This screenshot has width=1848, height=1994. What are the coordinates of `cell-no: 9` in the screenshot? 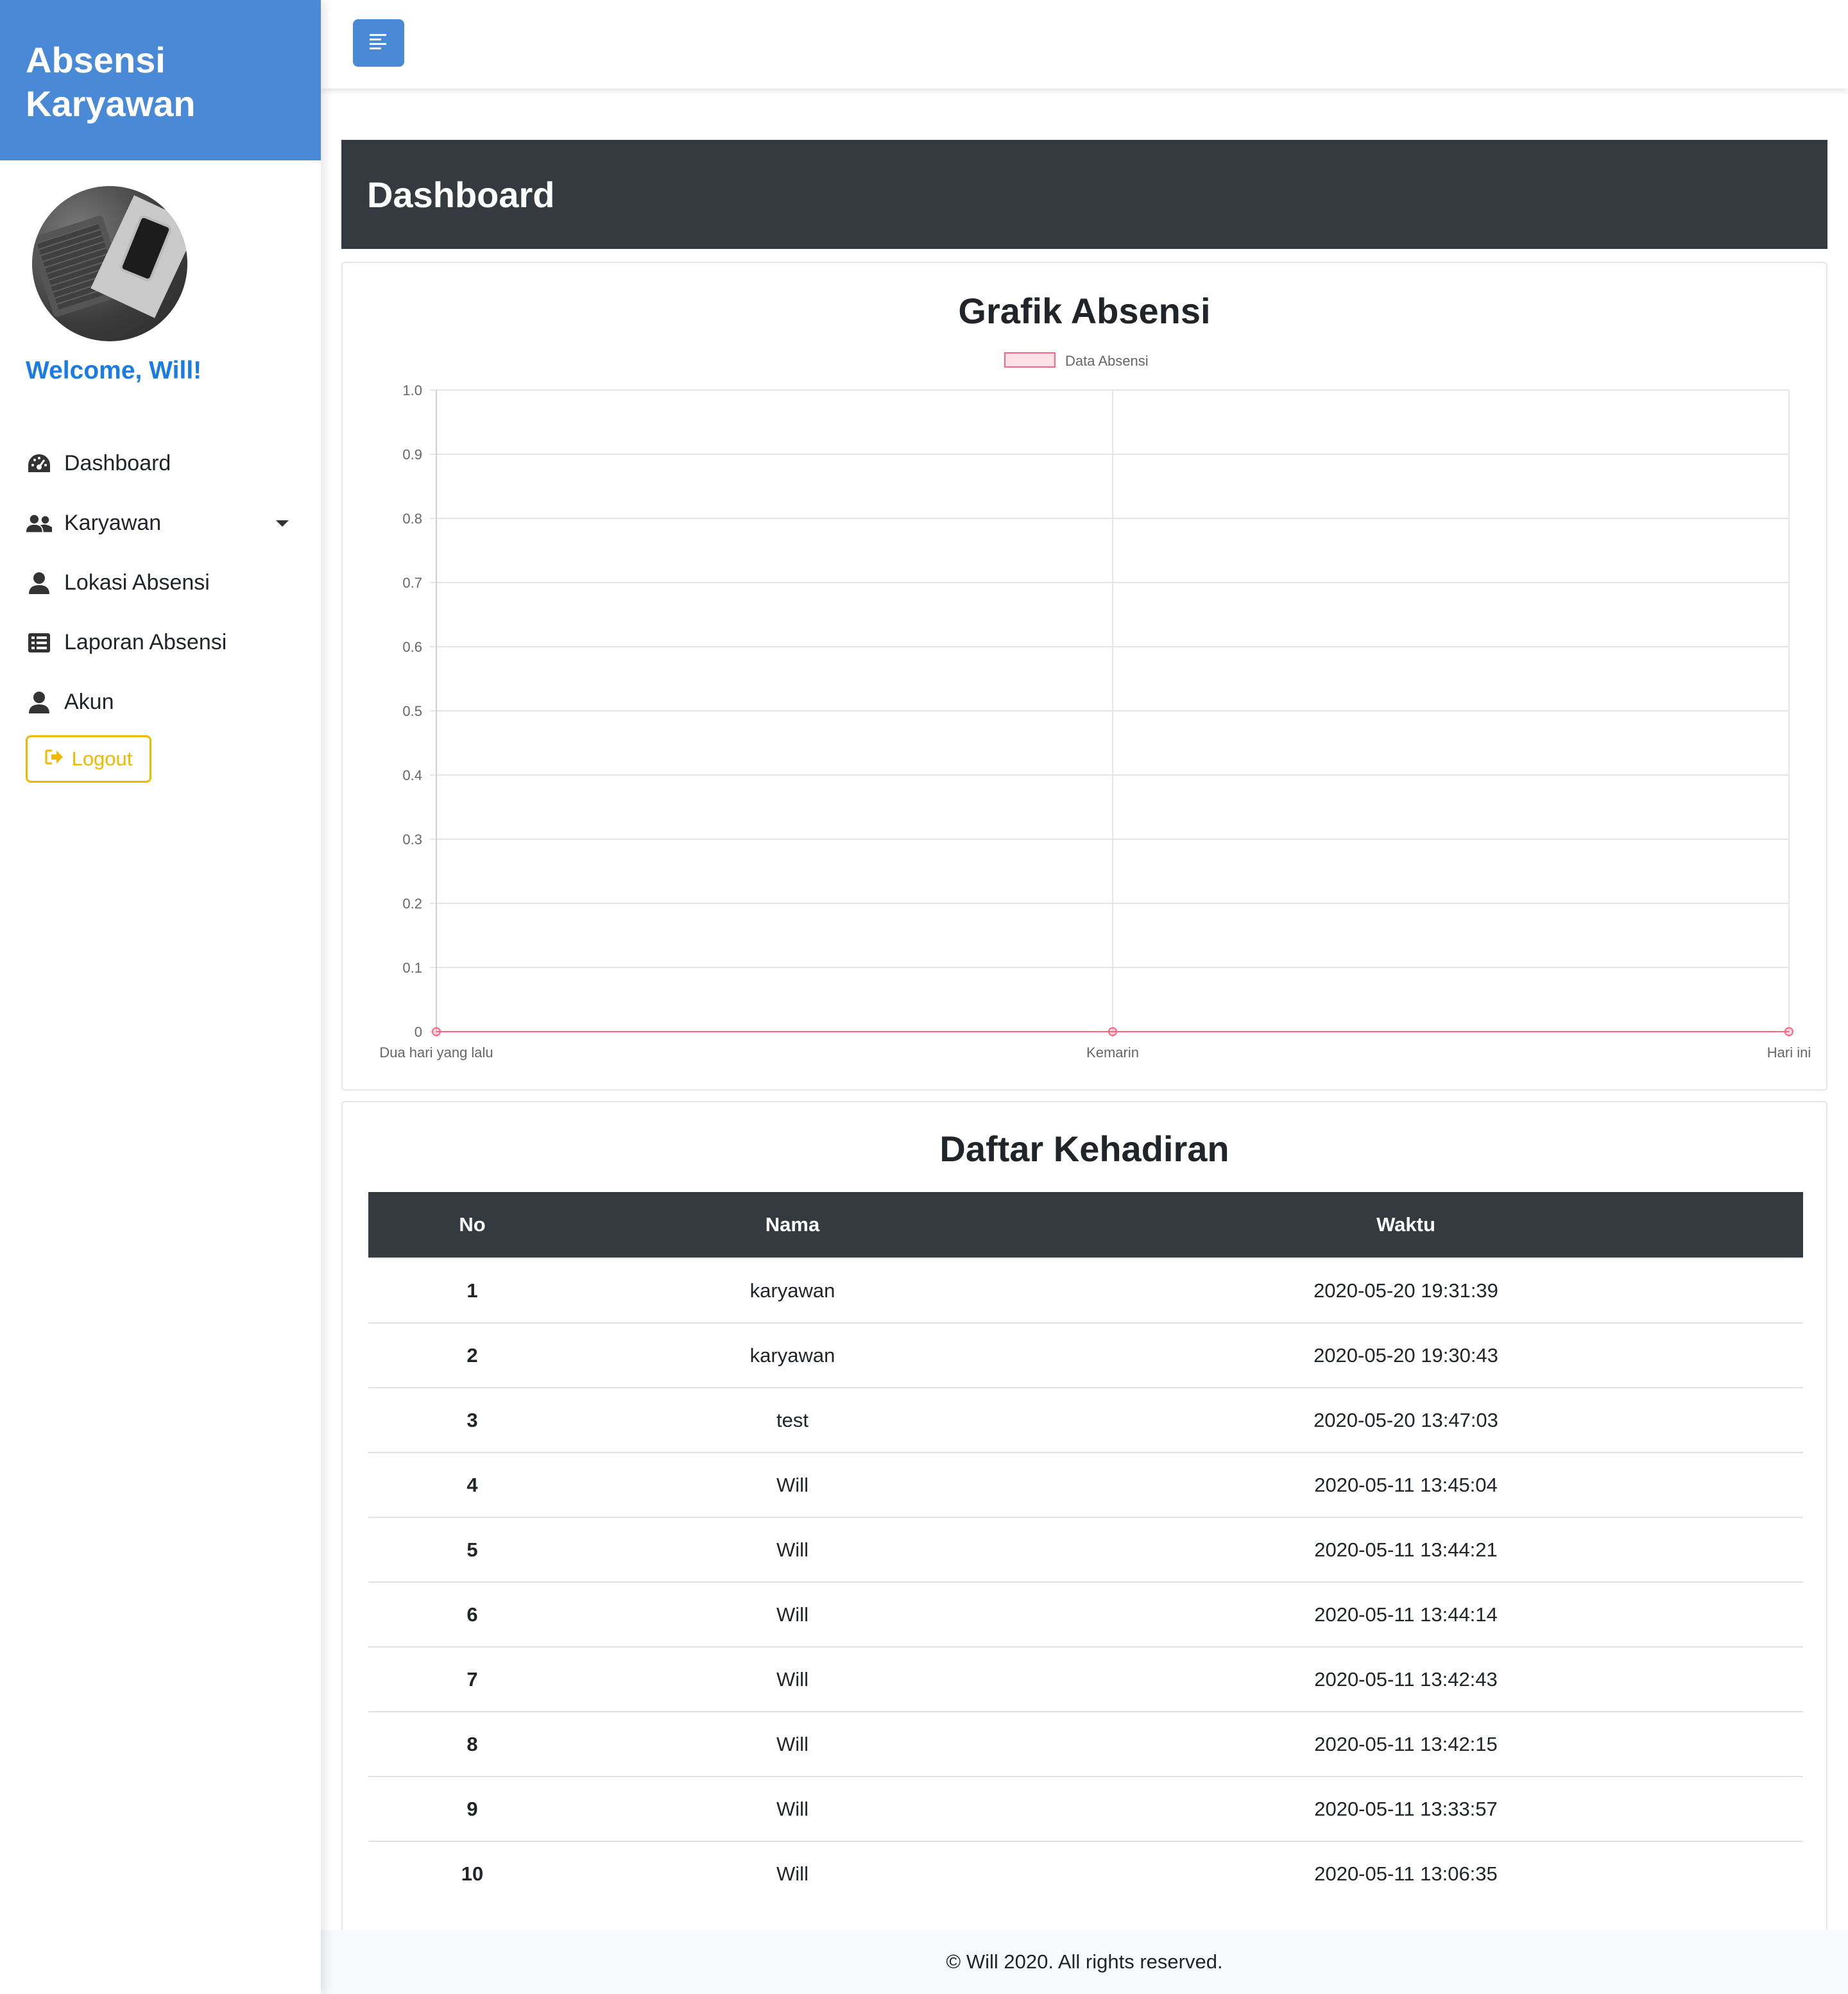 It's located at (472, 1808).